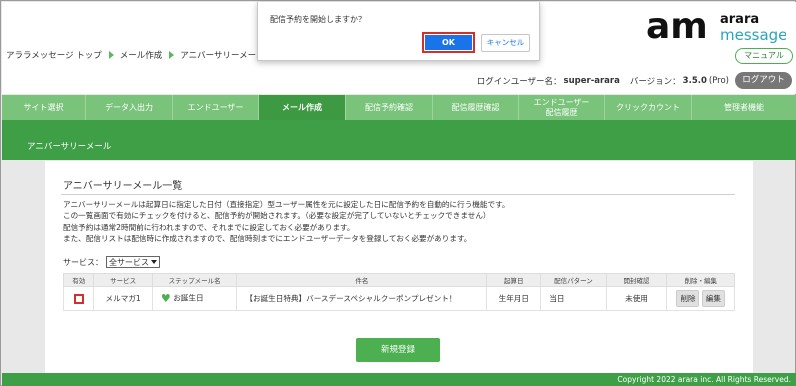  What do you see at coordinates (573, 280) in the screenshot?
I see `column-header: 配信パターン` at bounding box center [573, 280].